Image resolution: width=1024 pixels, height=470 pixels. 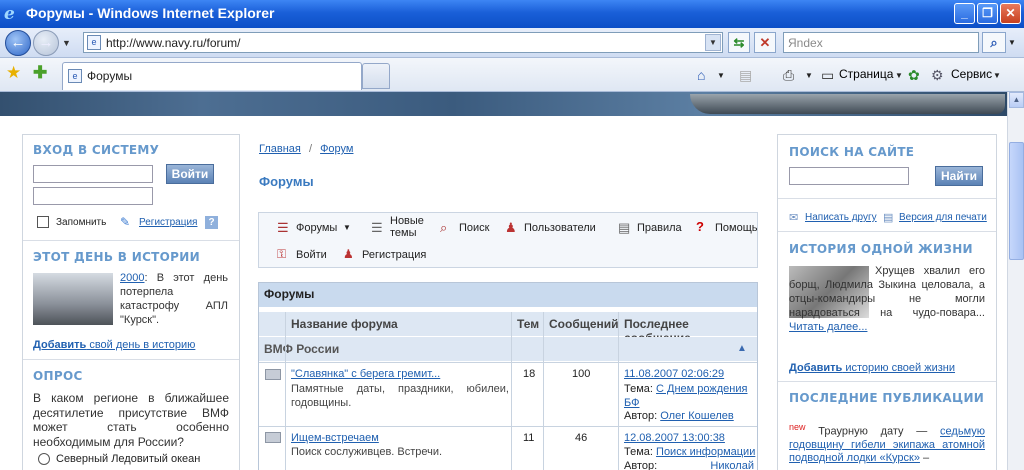 What do you see at coordinates (394, 255) in the screenshot?
I see `forum-register-link: Регистрация` at bounding box center [394, 255].